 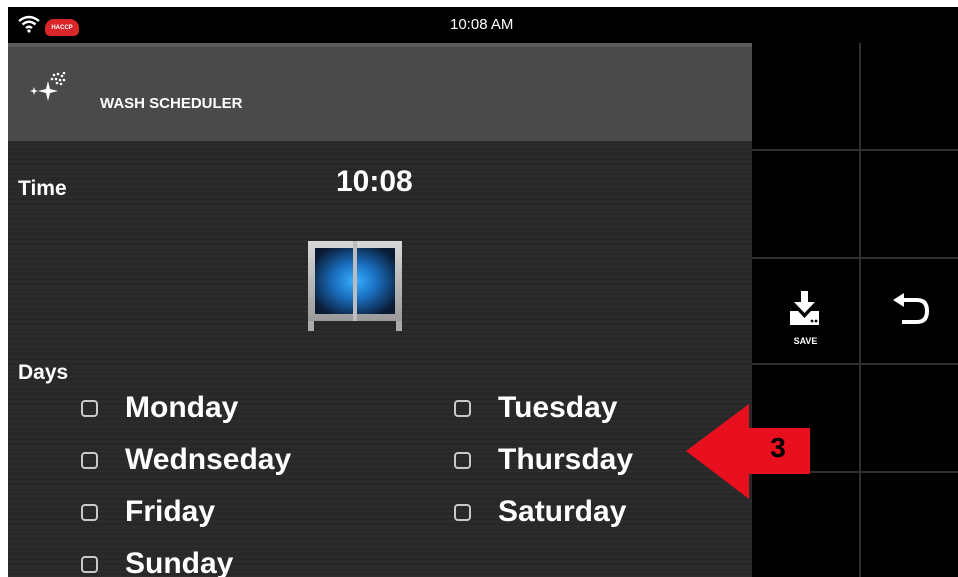 I want to click on wifi-icon, so click(x=29, y=24).